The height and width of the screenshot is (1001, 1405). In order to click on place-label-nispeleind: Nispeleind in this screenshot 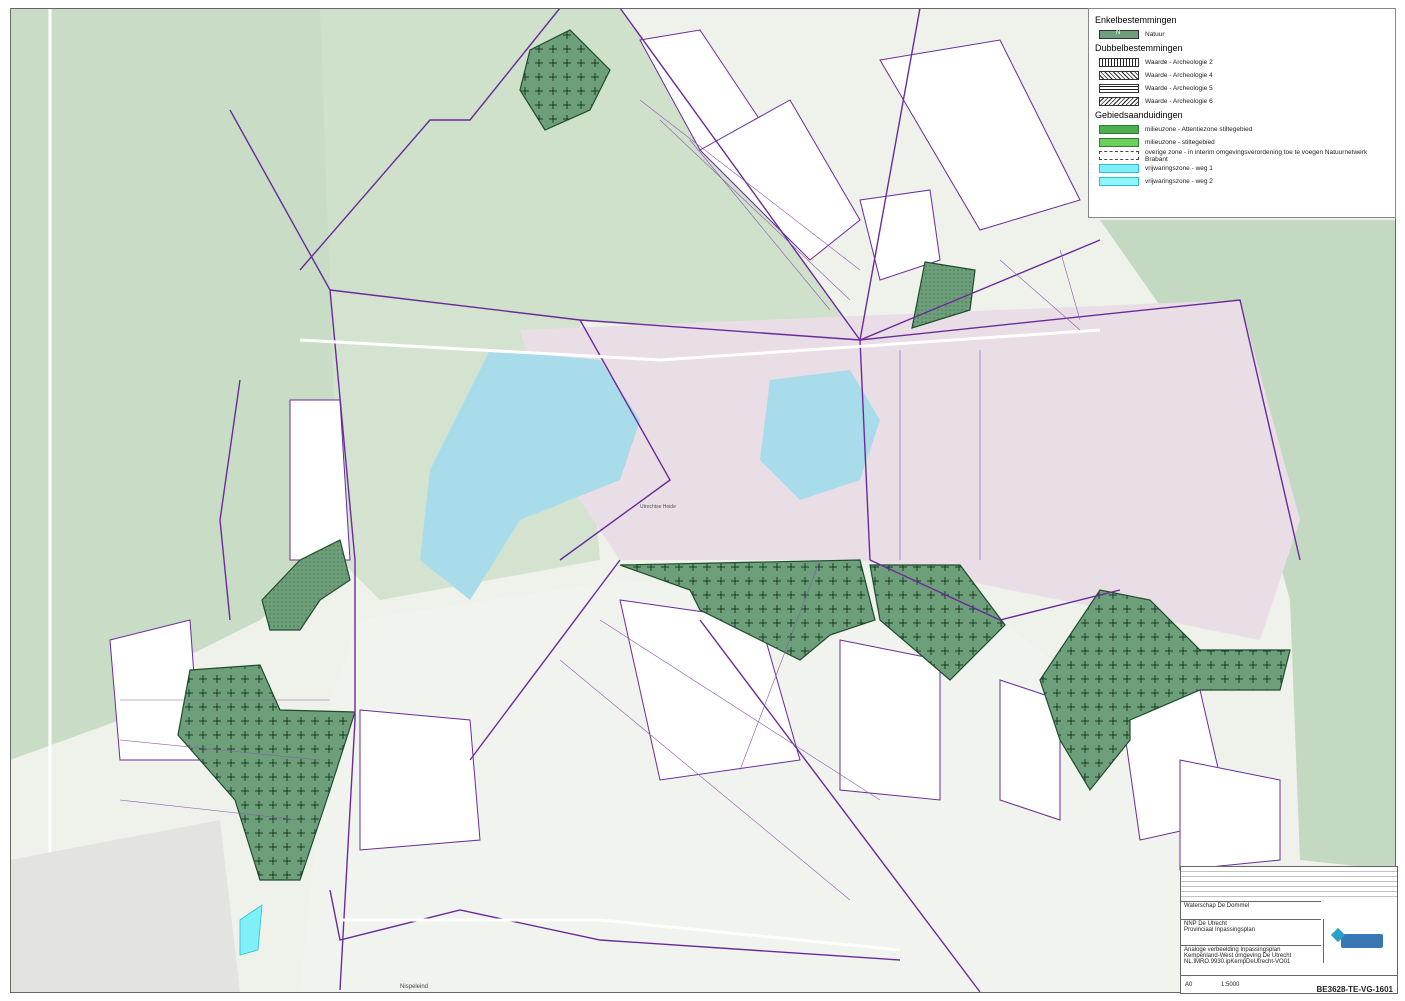, I will do `click(414, 987)`.